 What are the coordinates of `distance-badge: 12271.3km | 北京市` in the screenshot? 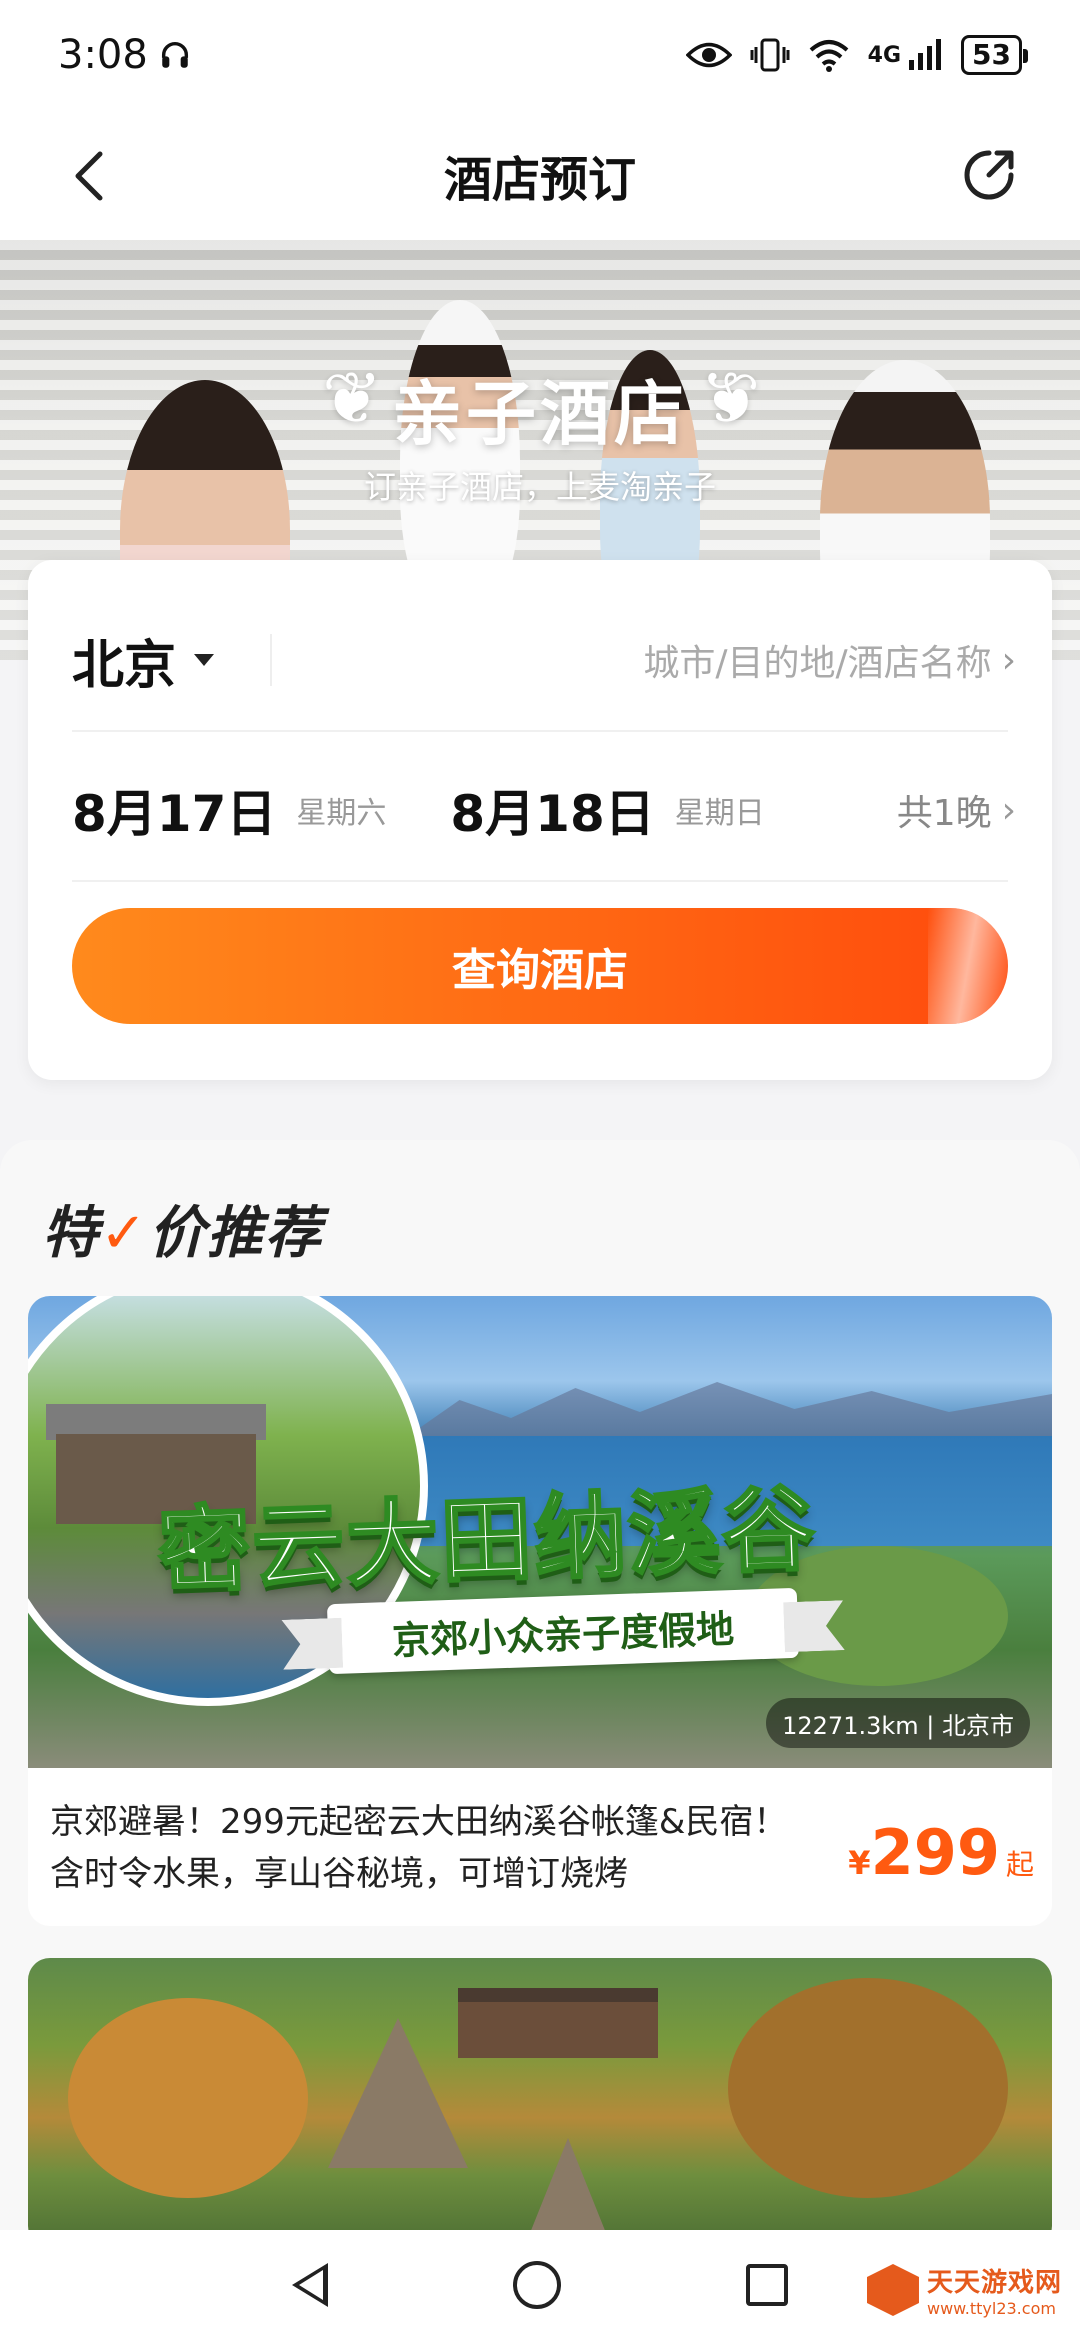 It's located at (898, 1723).